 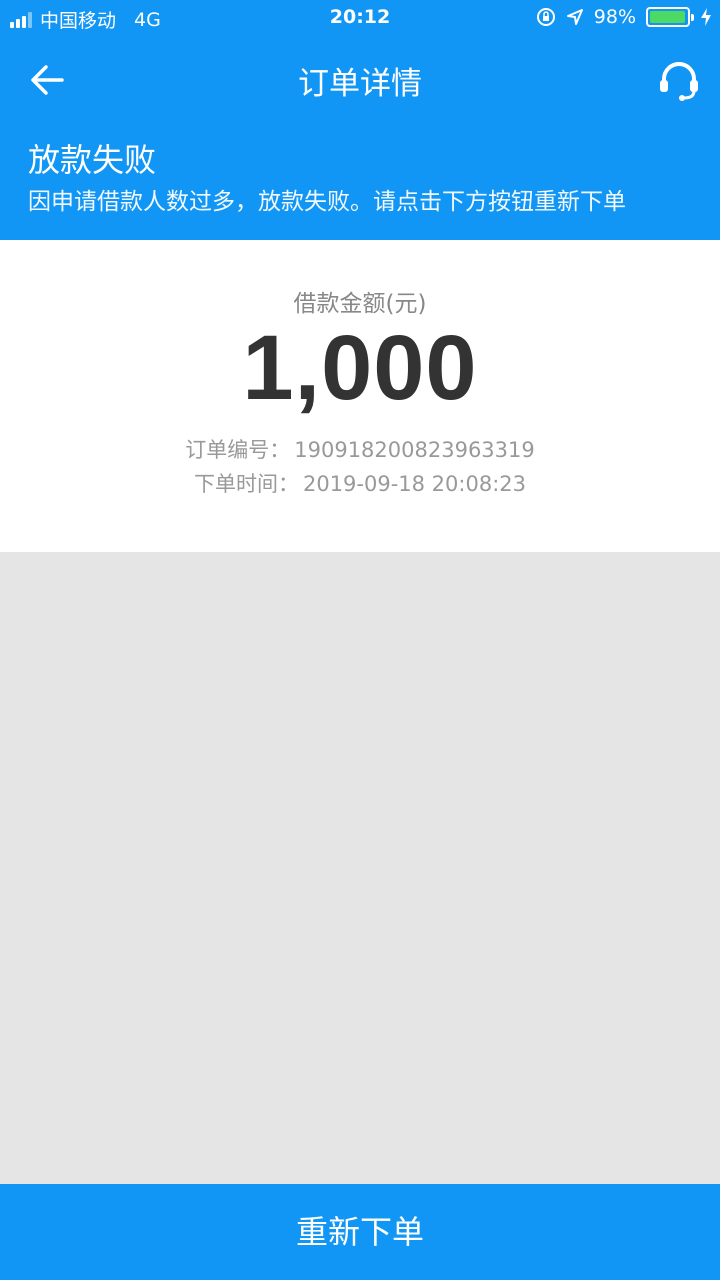 I want to click on status-right: 98%, so click(x=624, y=17).